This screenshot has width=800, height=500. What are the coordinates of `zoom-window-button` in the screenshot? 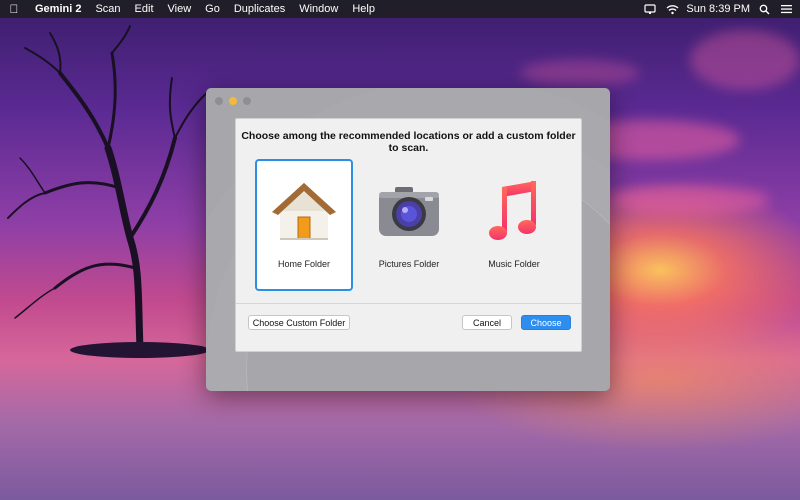 It's located at (247, 101).